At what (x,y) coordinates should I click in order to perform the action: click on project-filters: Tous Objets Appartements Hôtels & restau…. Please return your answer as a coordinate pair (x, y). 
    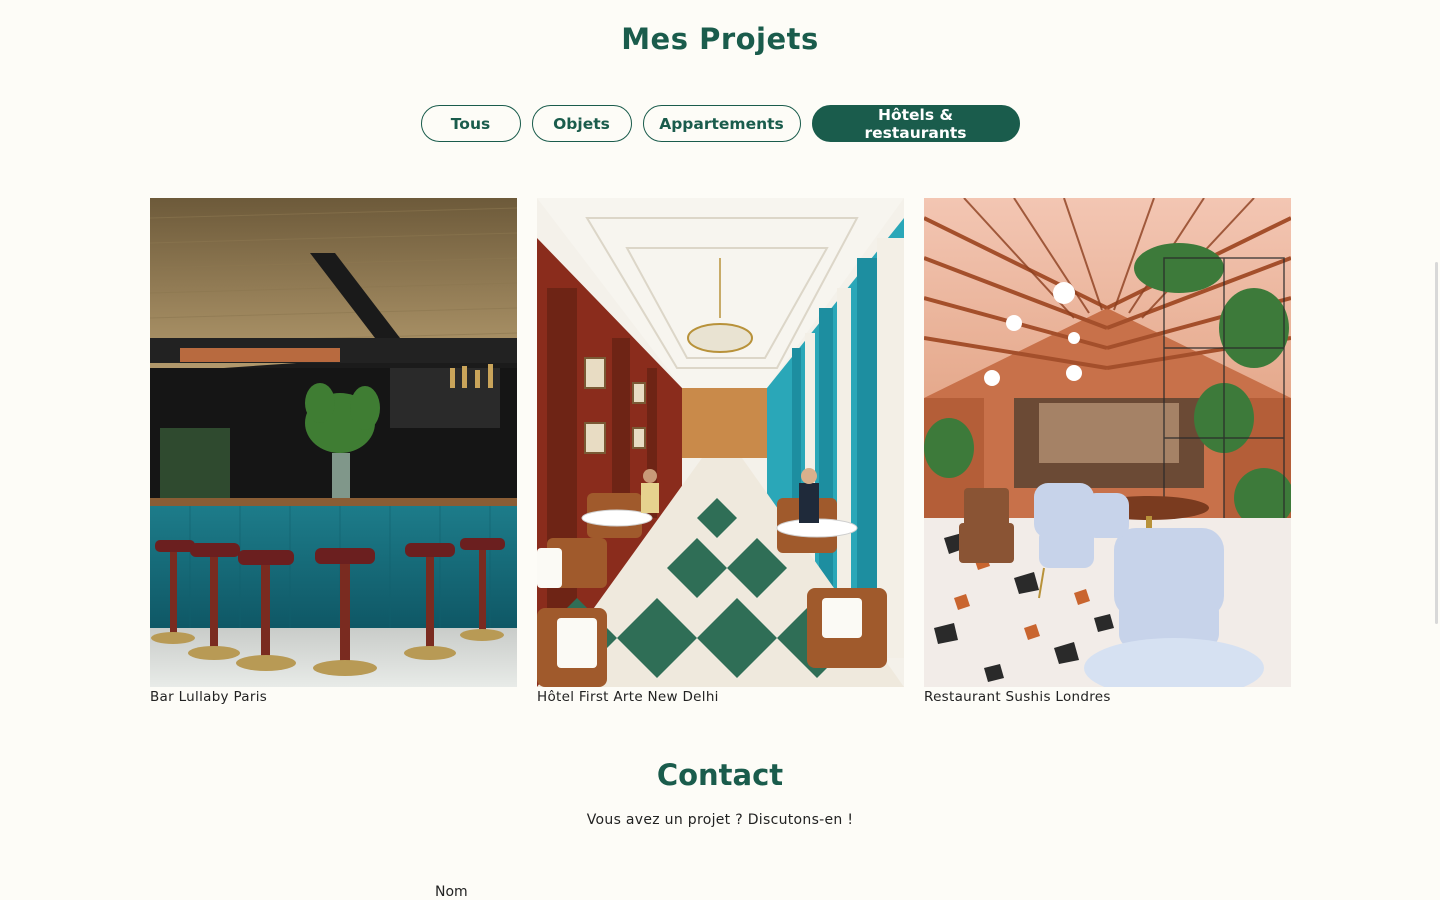
    Looking at the image, I should click on (720, 123).